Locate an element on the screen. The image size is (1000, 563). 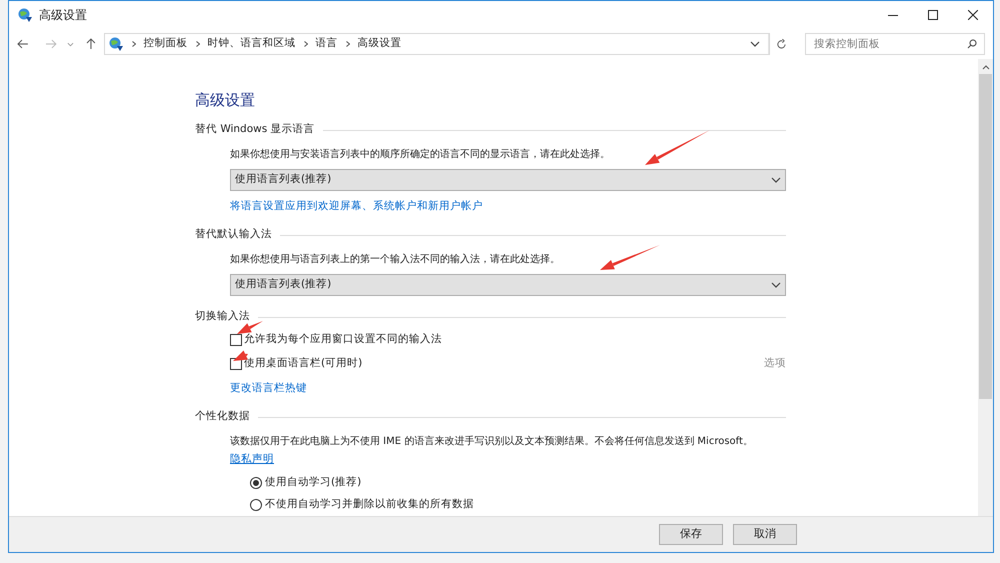
privacy-link: 隐私声明 is located at coordinates (252, 459).